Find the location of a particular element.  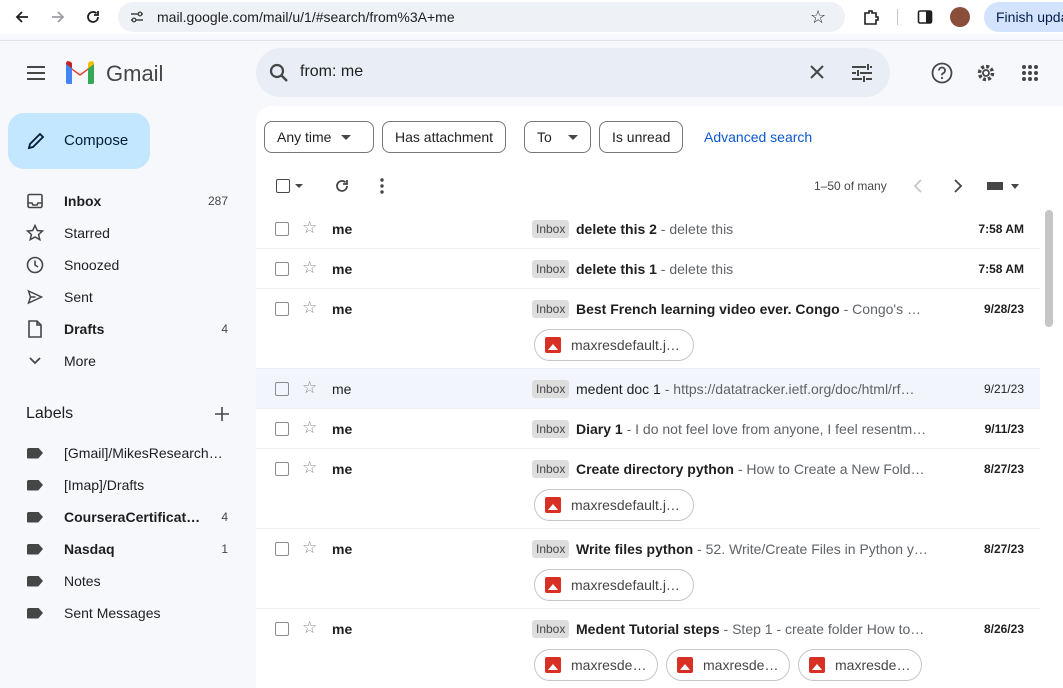

email-summary: delete this 2 - delete this is located at coordinates (752, 229).